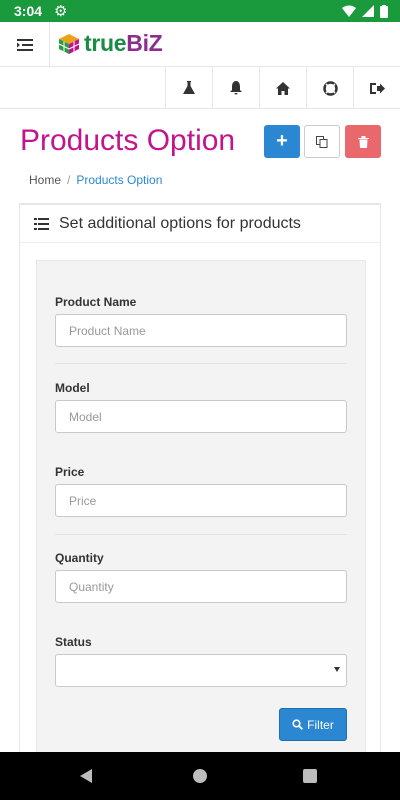  Describe the element at coordinates (69, 43) in the screenshot. I see `cube-logo-icon` at that location.